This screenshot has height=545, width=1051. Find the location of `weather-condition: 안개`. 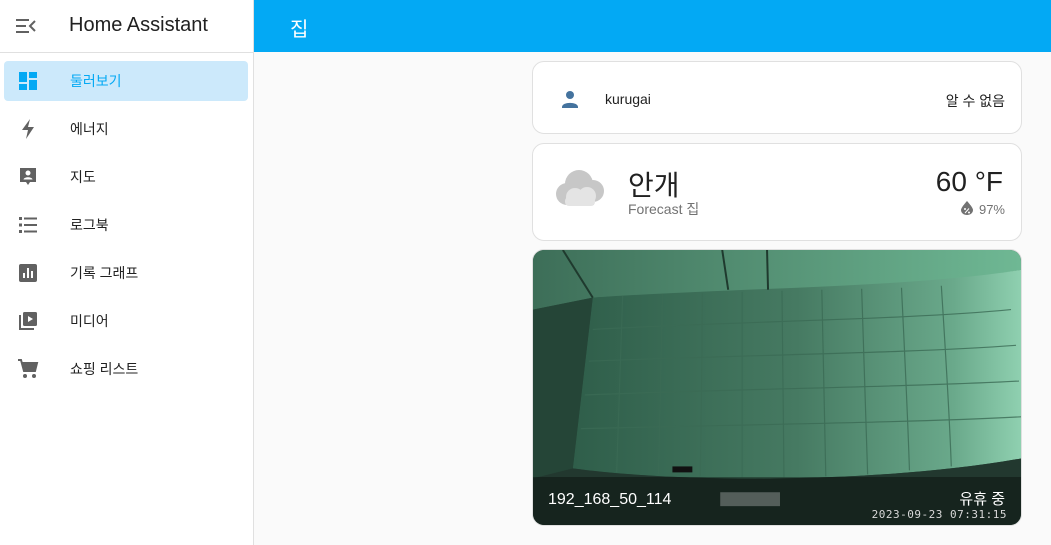

weather-condition: 안개 is located at coordinates (654, 185).